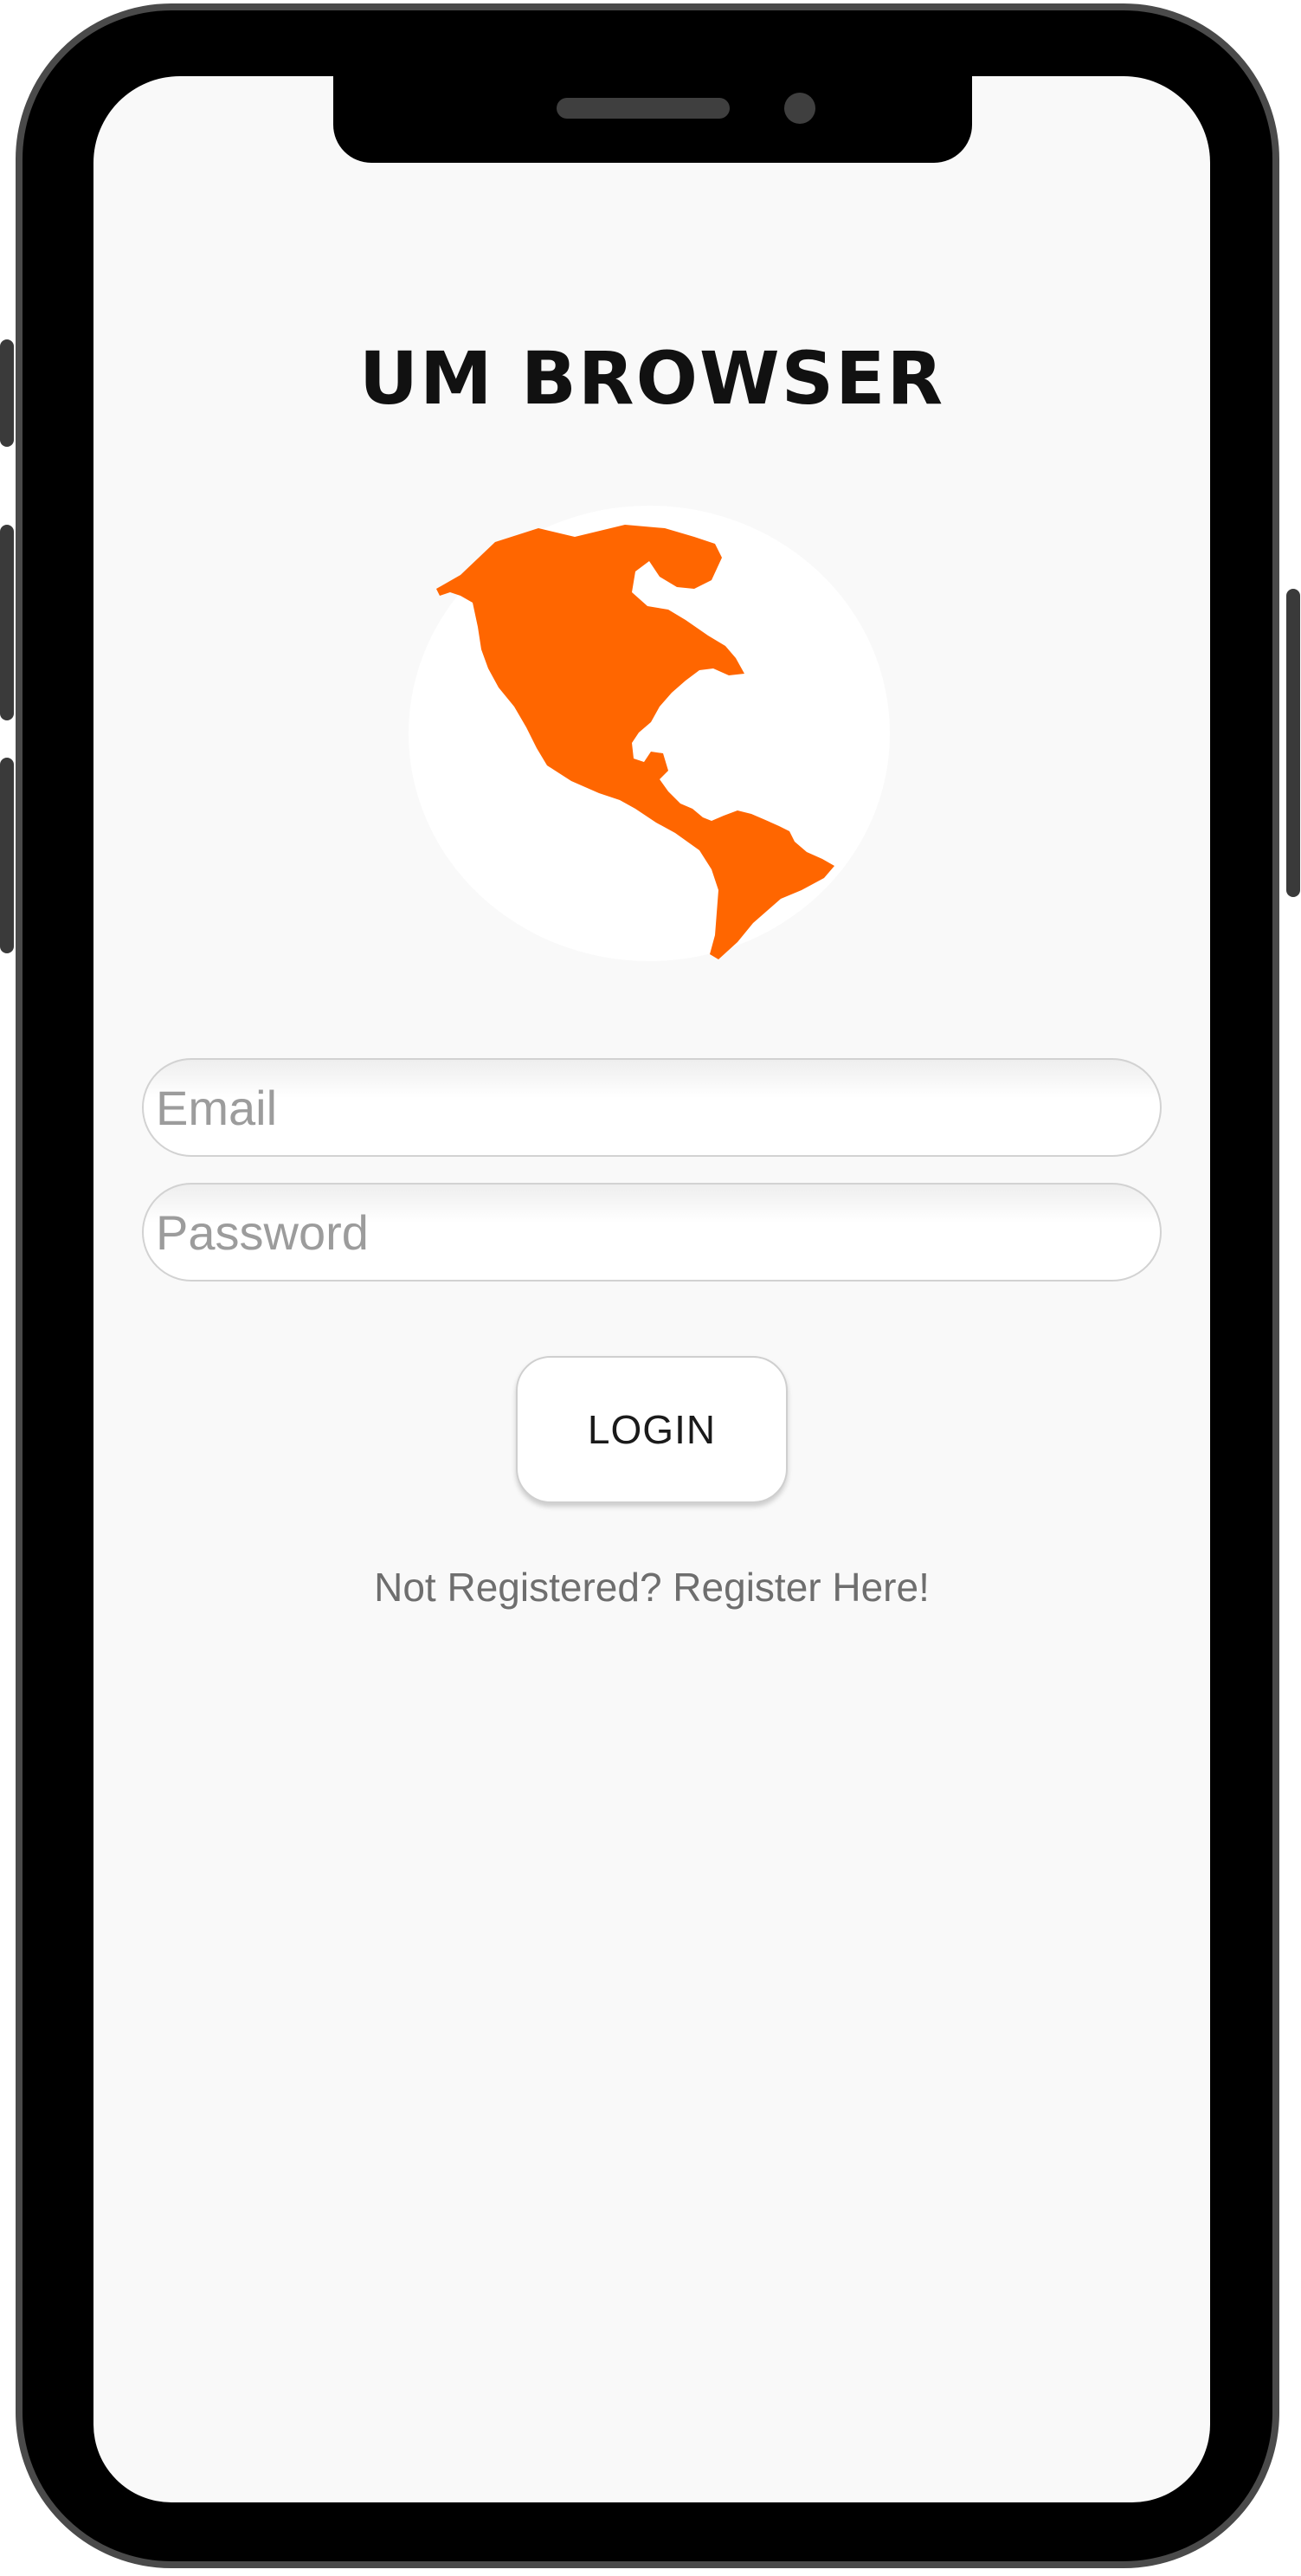  Describe the element at coordinates (7, 855) in the screenshot. I see `side-button-volume-down` at that location.